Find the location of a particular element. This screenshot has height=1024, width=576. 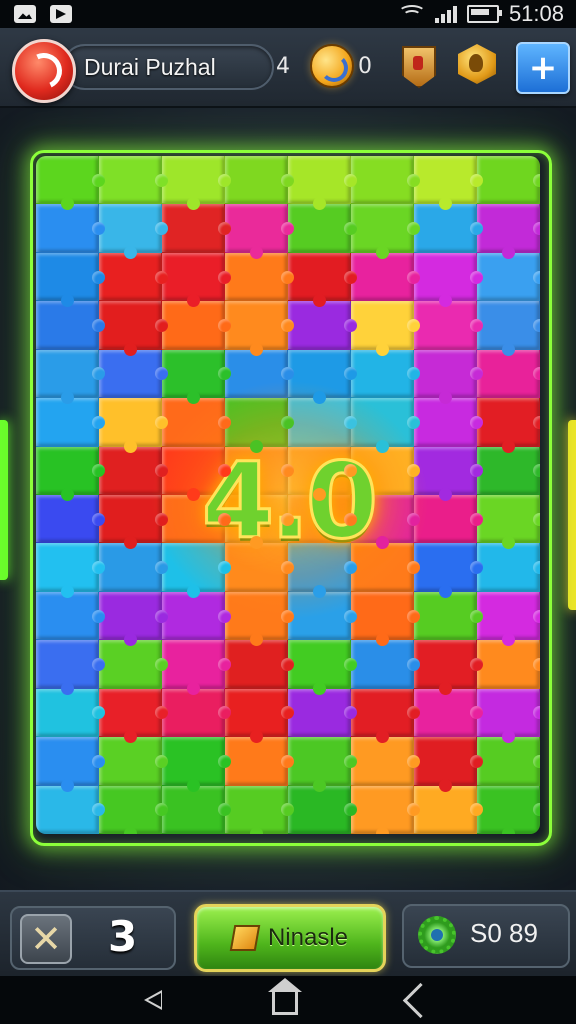

wifi-icon is located at coordinates (411, 14).